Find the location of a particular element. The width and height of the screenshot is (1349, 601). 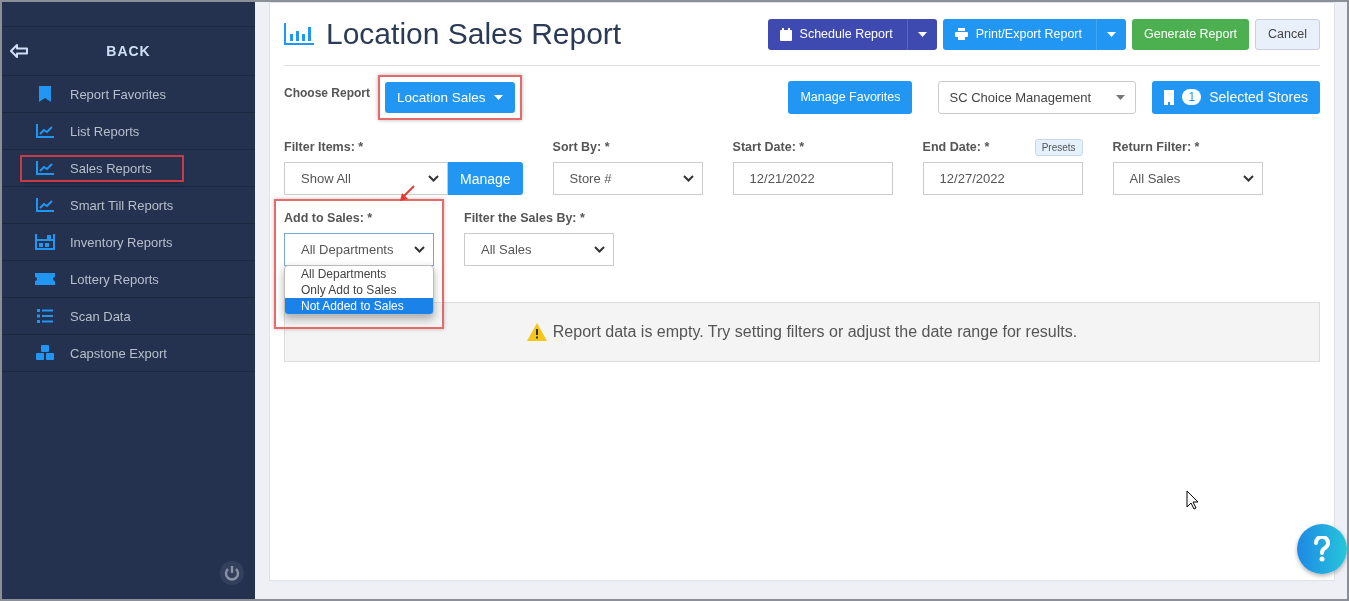

store-count: 1 is located at coordinates (1192, 97).